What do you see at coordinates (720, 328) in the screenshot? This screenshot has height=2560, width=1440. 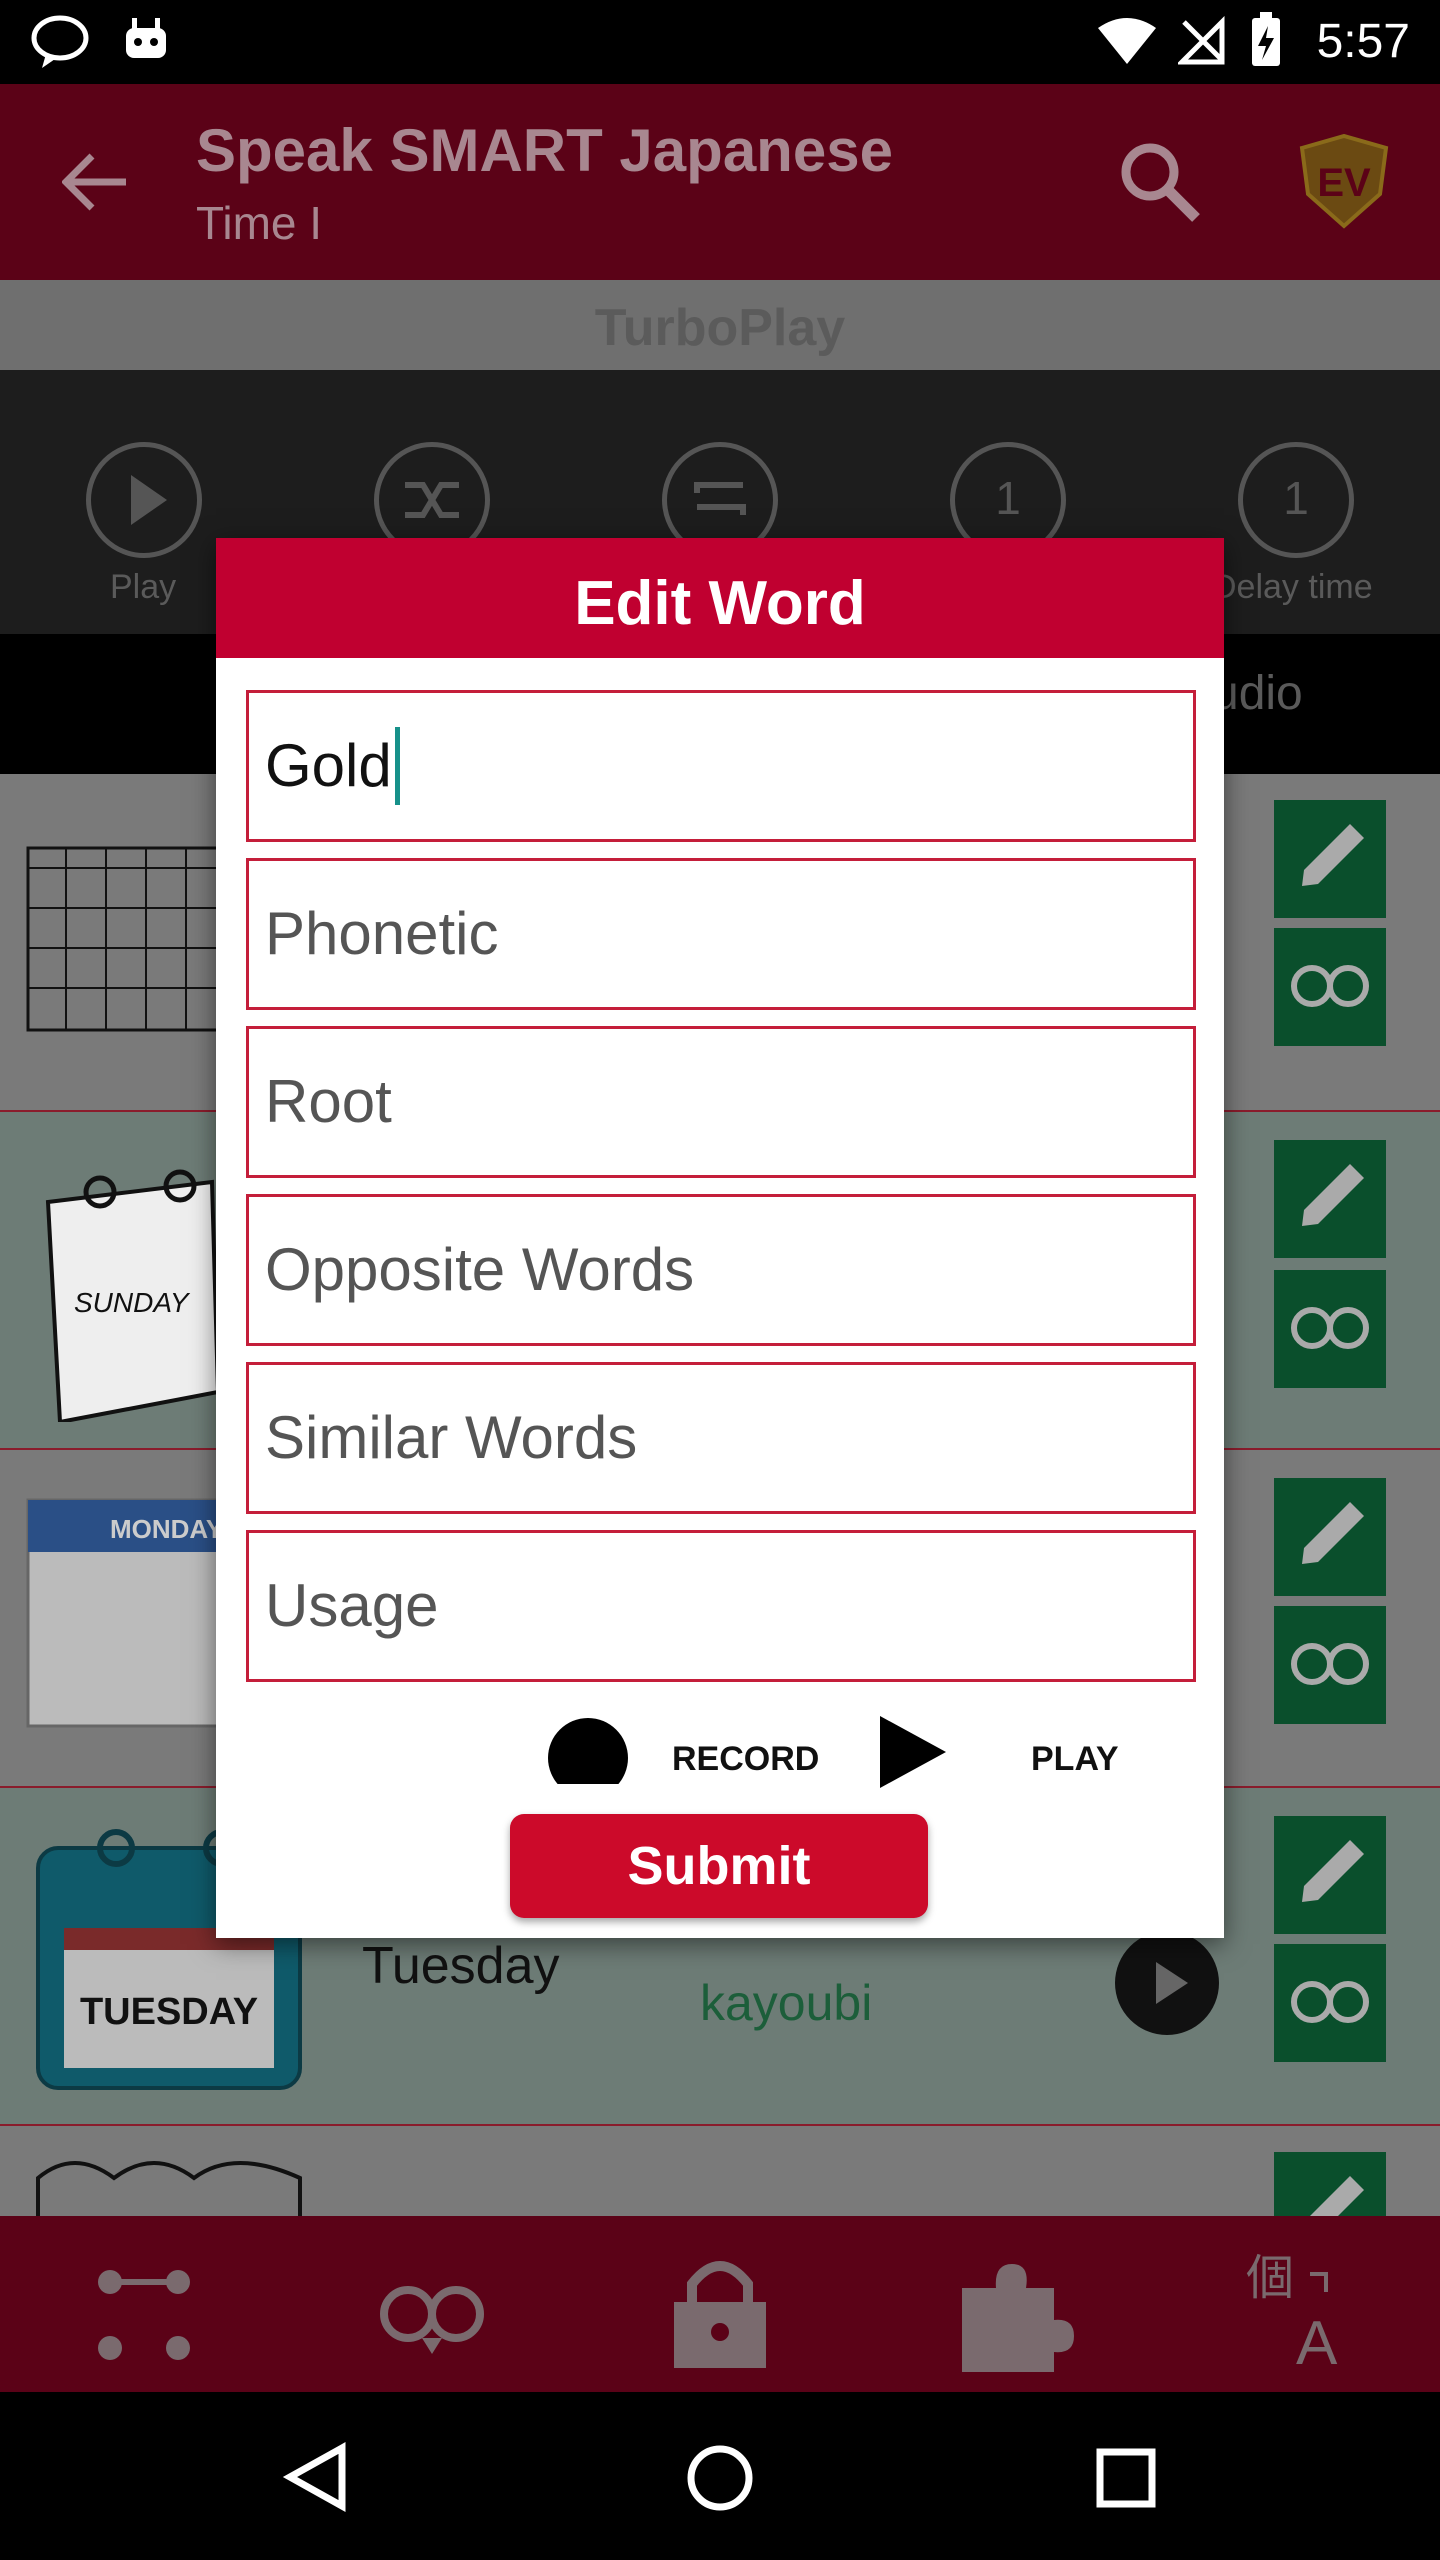 I see `turboplay-label: TurboPlay` at bounding box center [720, 328].